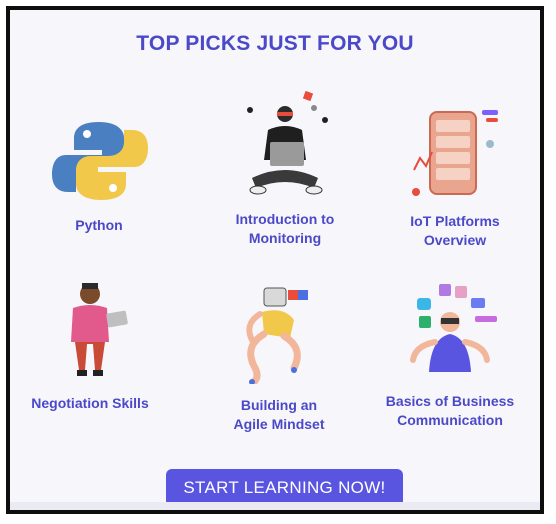  Describe the element at coordinates (450, 330) in the screenshot. I see `vr-communication-icon` at that location.